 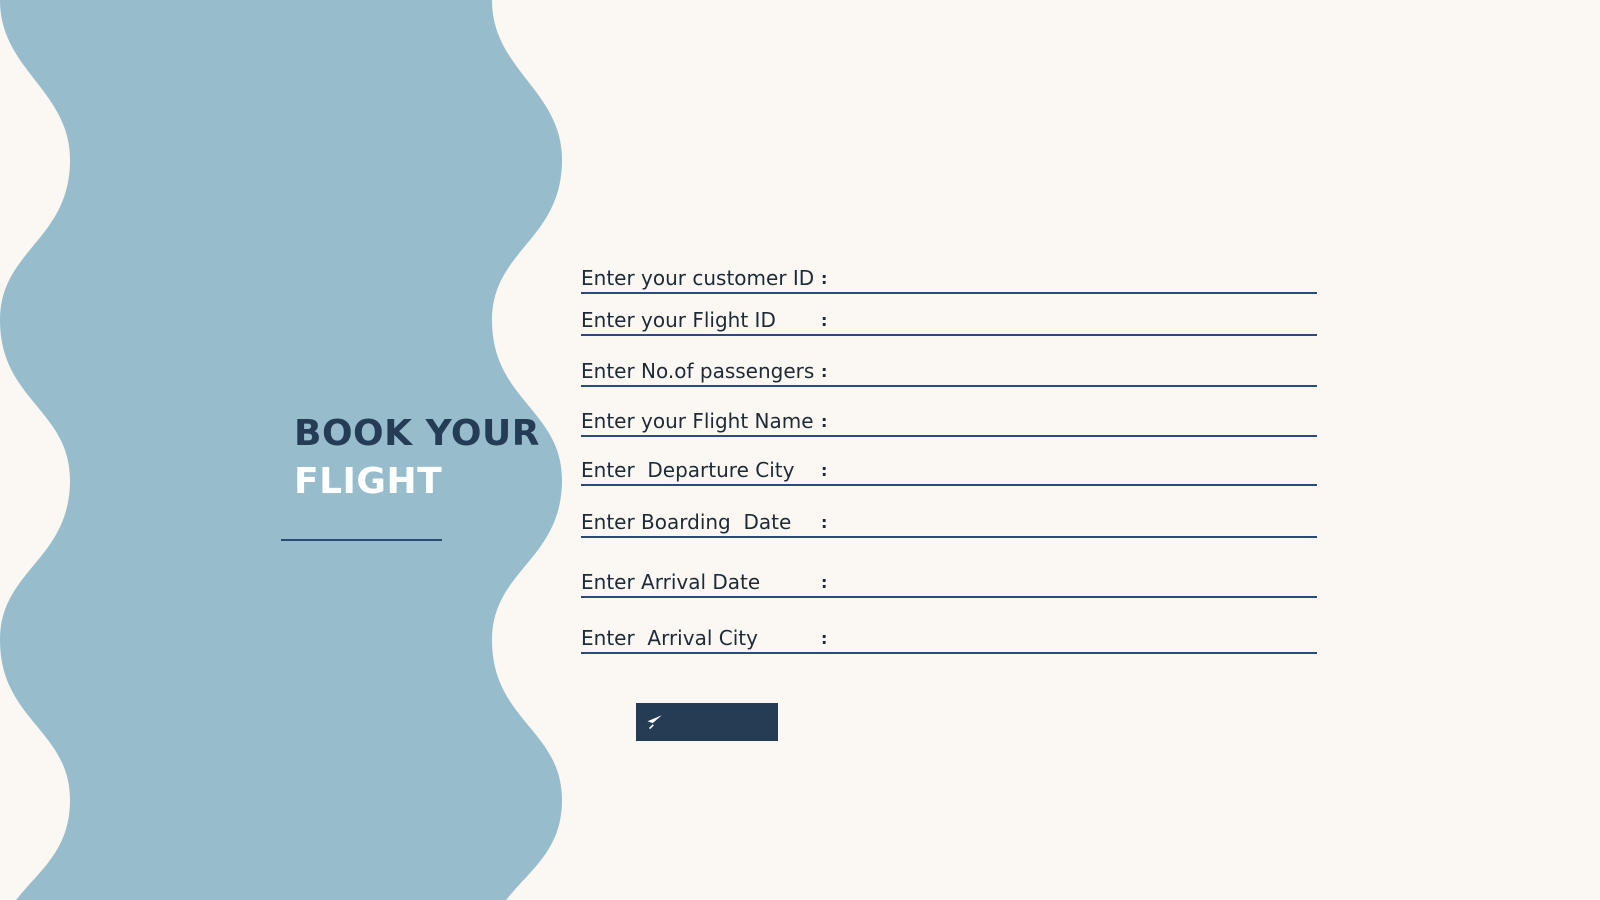 What do you see at coordinates (949, 386) in the screenshot?
I see `passengers-underline` at bounding box center [949, 386].